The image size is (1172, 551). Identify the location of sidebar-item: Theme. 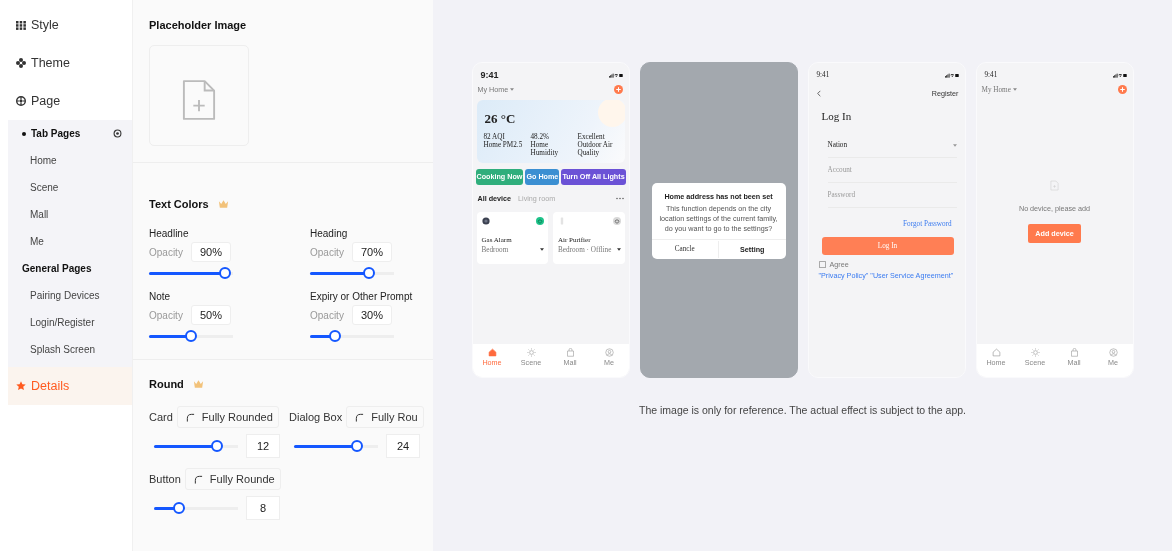
(66, 63).